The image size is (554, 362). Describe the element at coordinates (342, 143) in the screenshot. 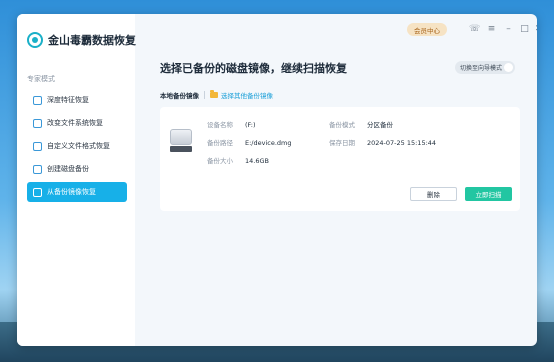

I see `save-date-label: 保存日期` at that location.